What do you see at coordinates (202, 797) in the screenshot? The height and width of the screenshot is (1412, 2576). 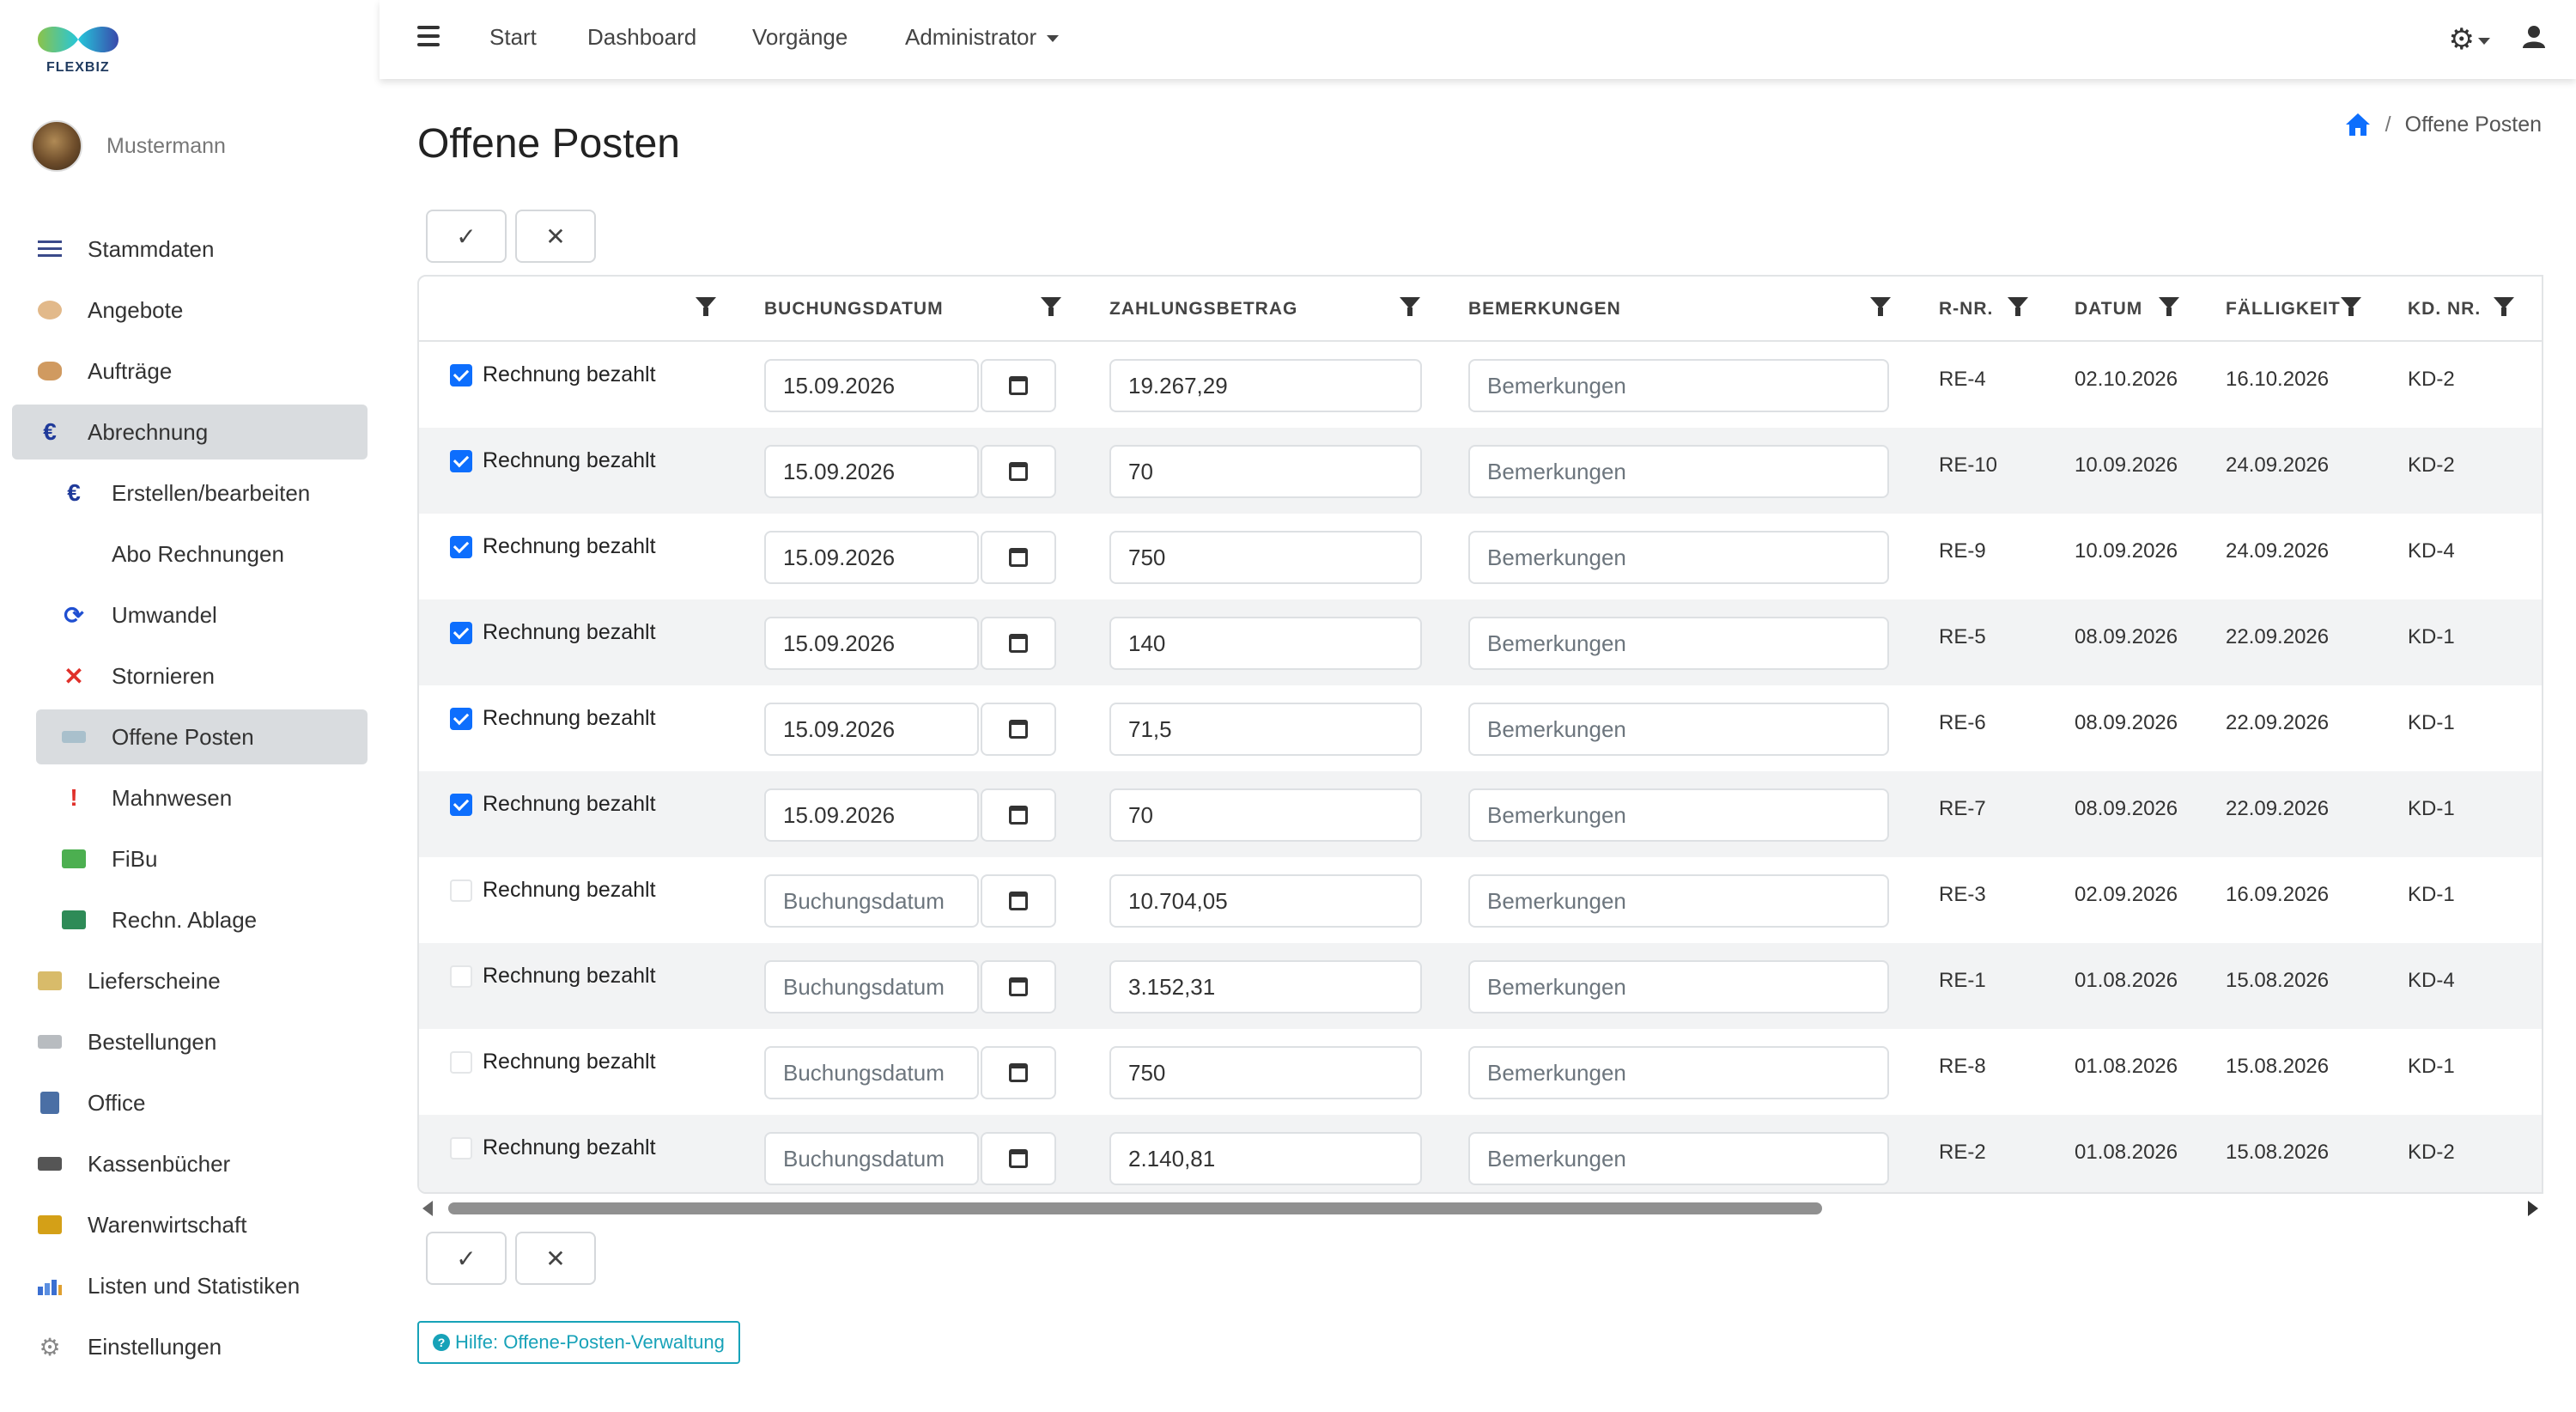 I see `sidebar-item-mahnwesen: ! Mahnwesen` at bounding box center [202, 797].